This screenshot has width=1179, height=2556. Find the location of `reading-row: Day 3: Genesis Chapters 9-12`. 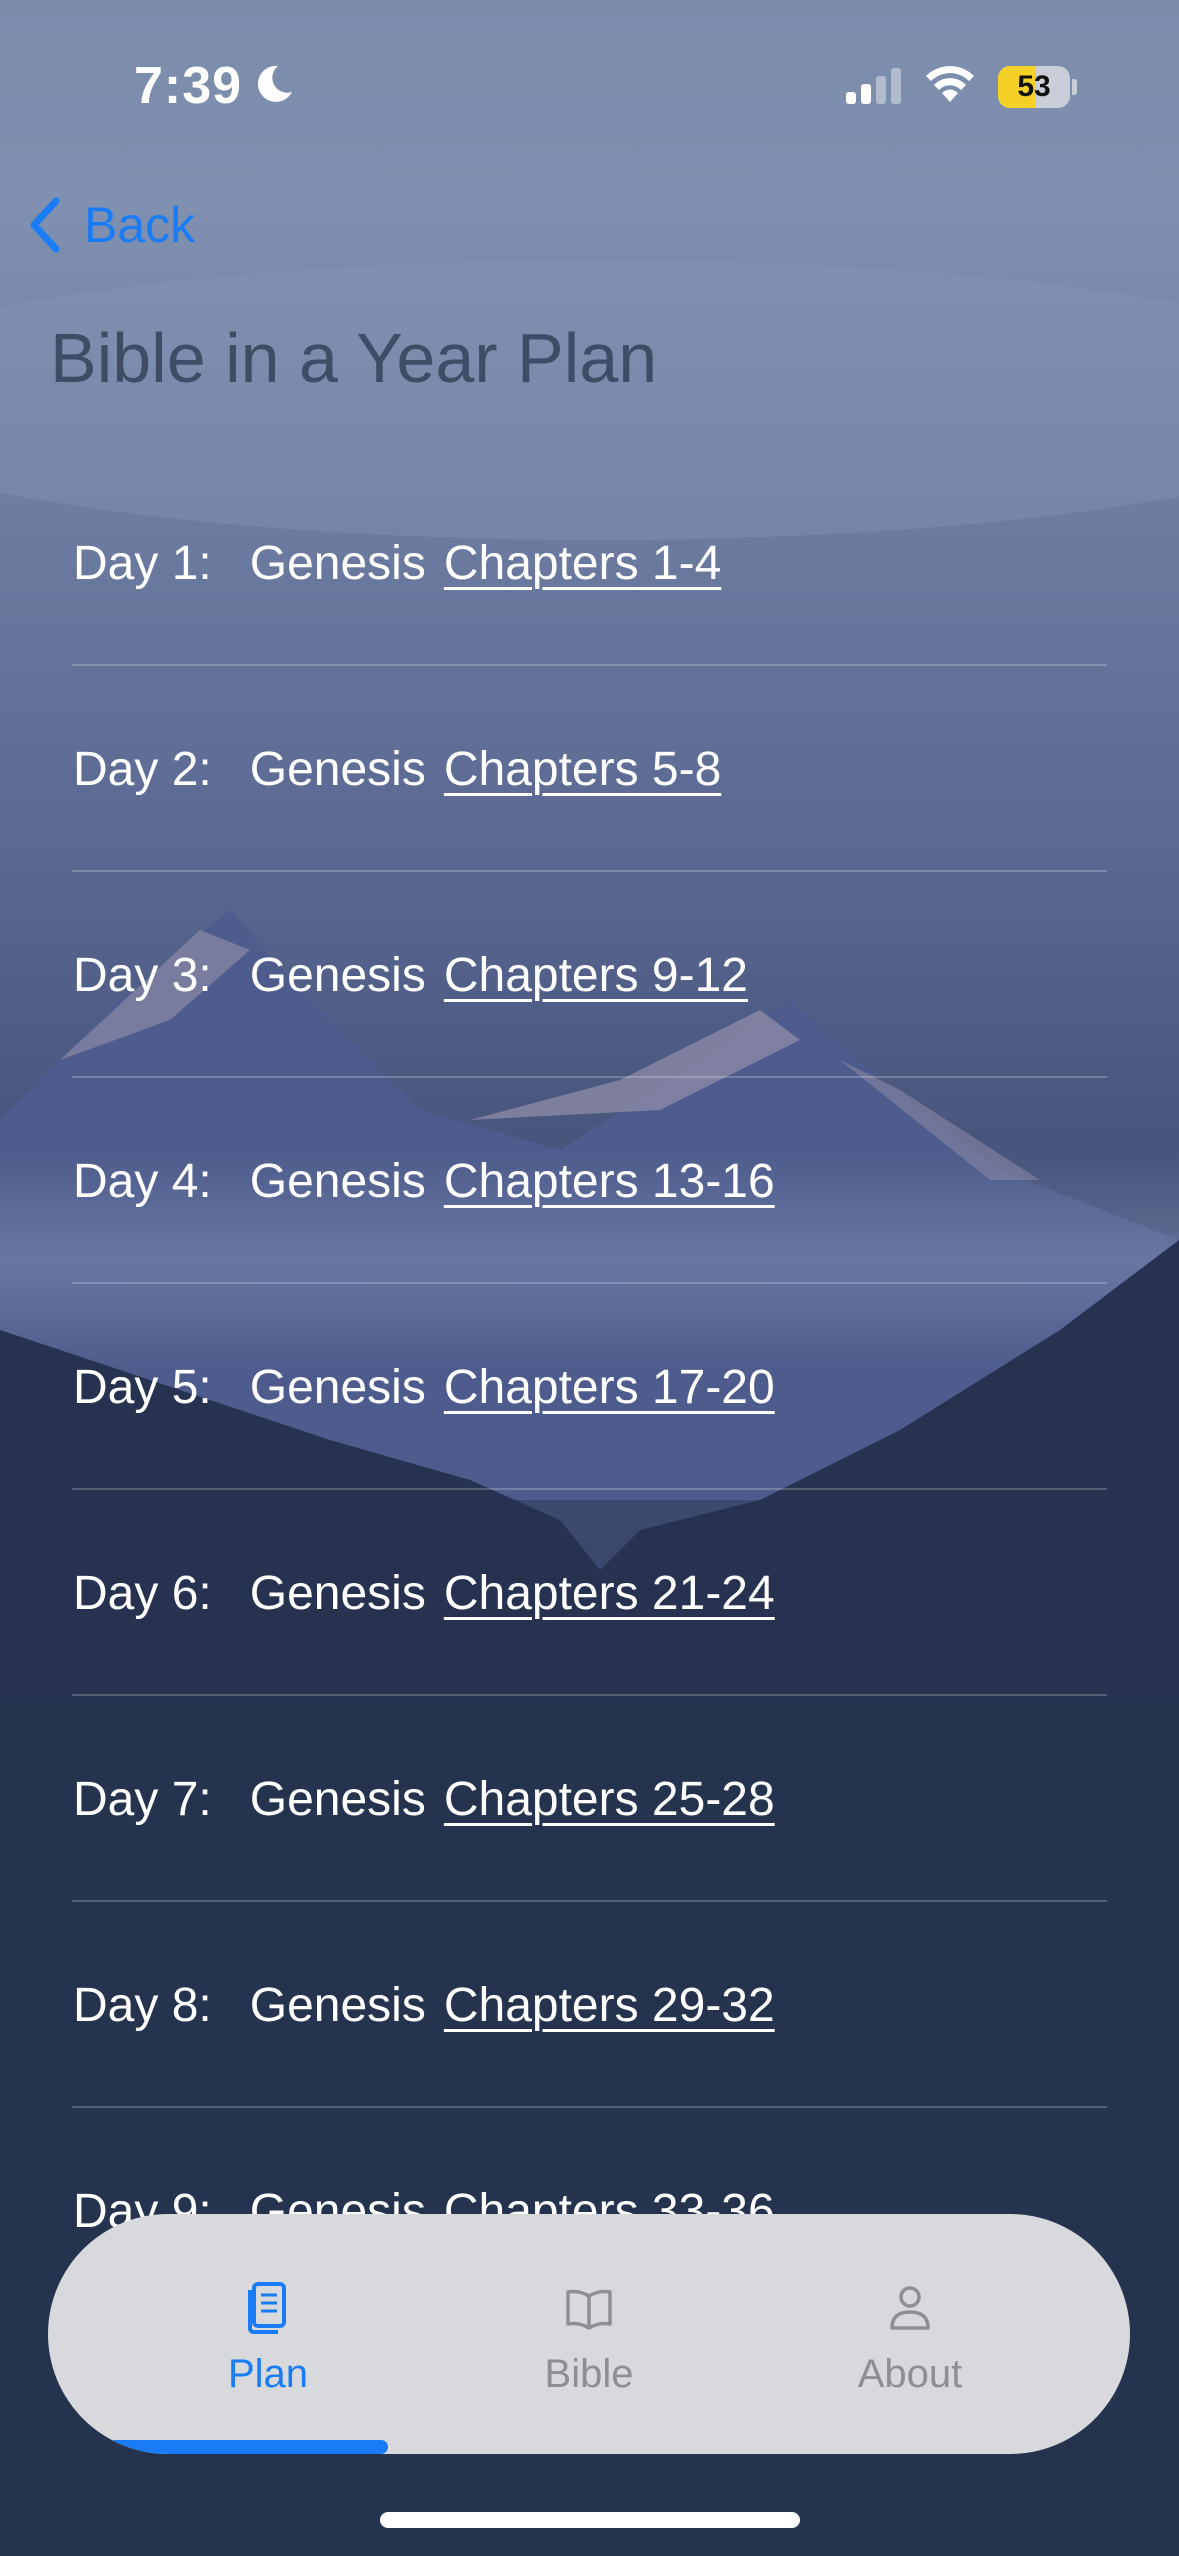

reading-row: Day 3: Genesis Chapters 9-12 is located at coordinates (589, 975).